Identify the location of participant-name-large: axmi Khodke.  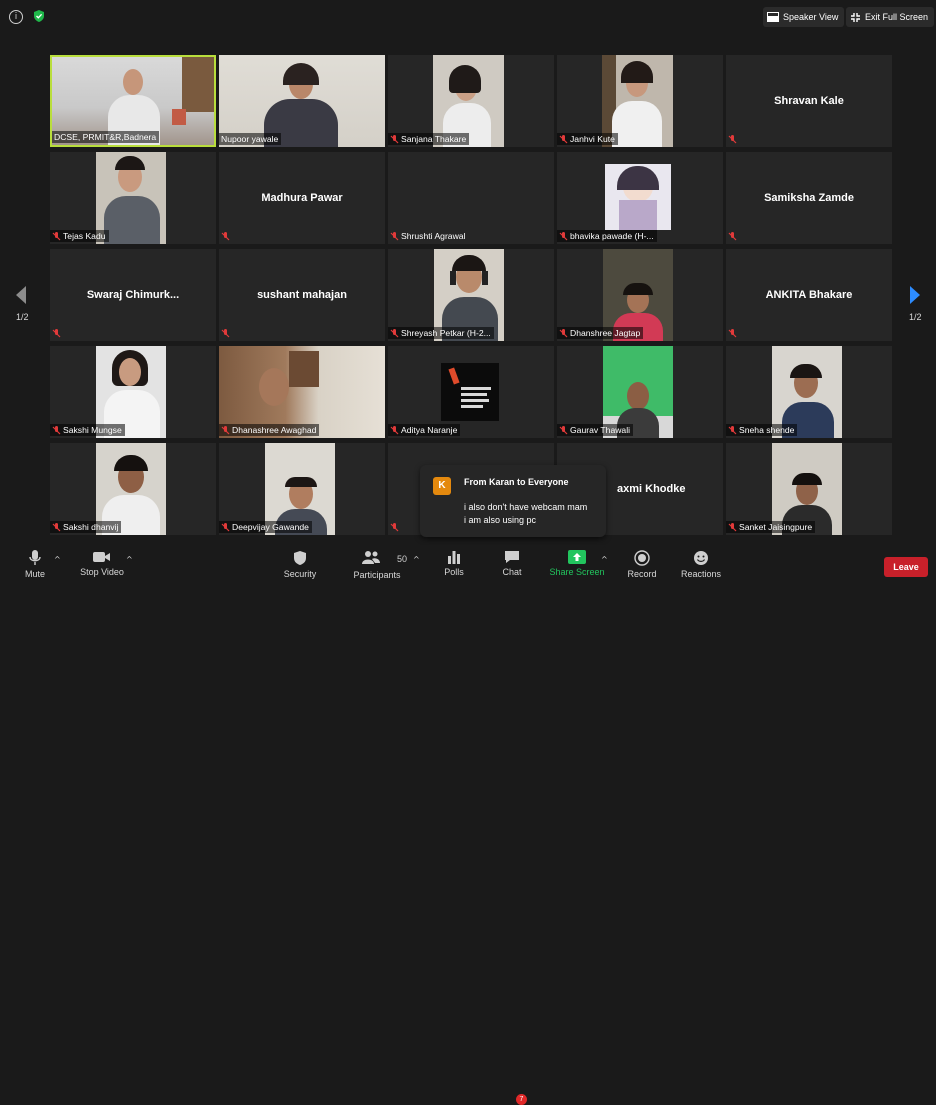
(651, 489).